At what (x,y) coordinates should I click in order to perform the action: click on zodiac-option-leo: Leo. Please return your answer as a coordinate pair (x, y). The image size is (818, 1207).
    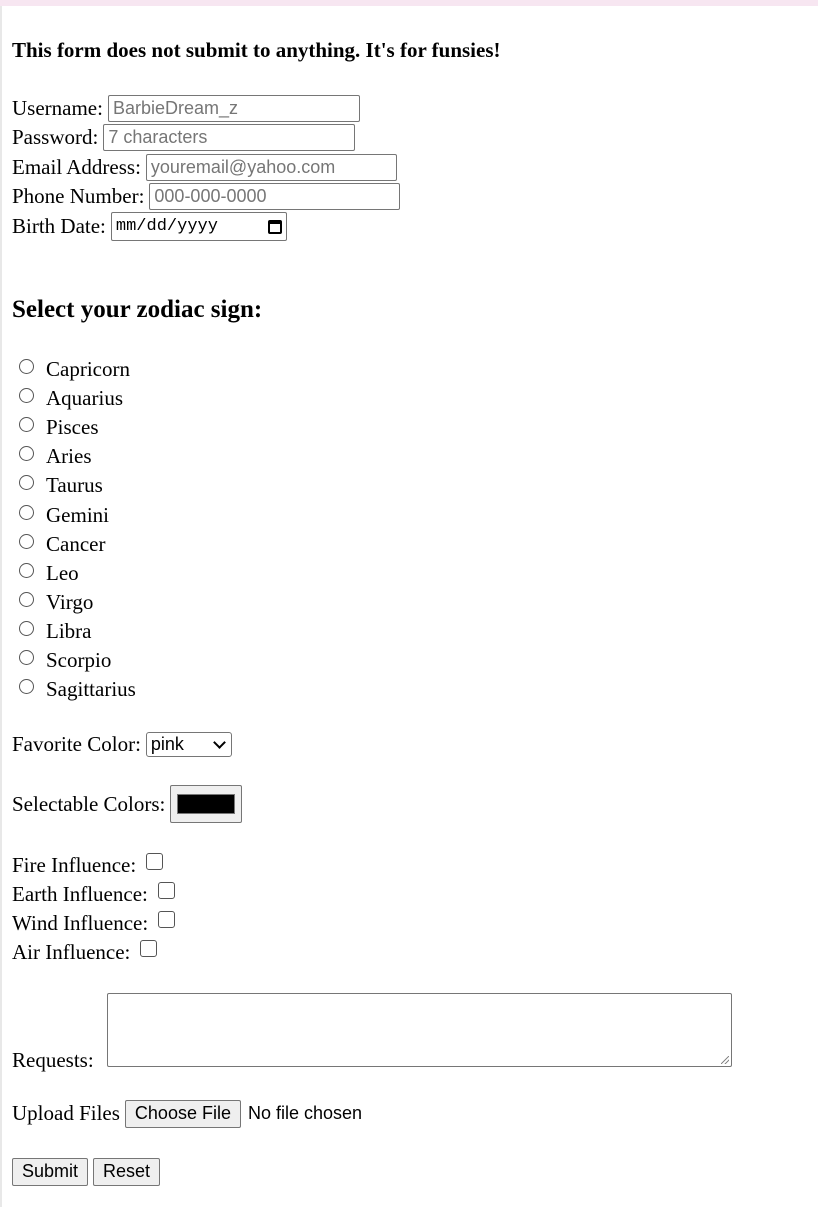
    Looking at the image, I should click on (49, 573).